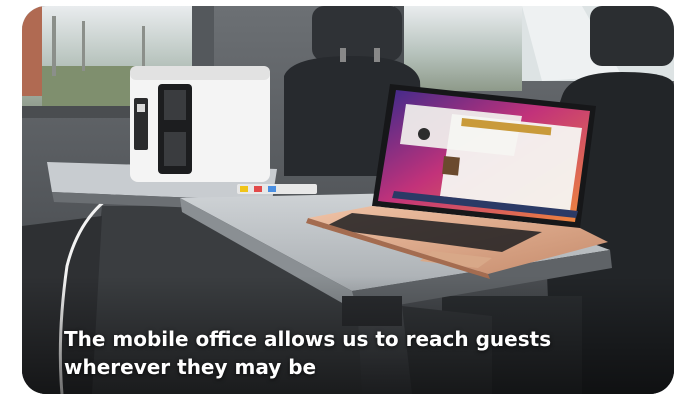 The image size is (674, 394). I want to click on card-printer, so click(200, 124).